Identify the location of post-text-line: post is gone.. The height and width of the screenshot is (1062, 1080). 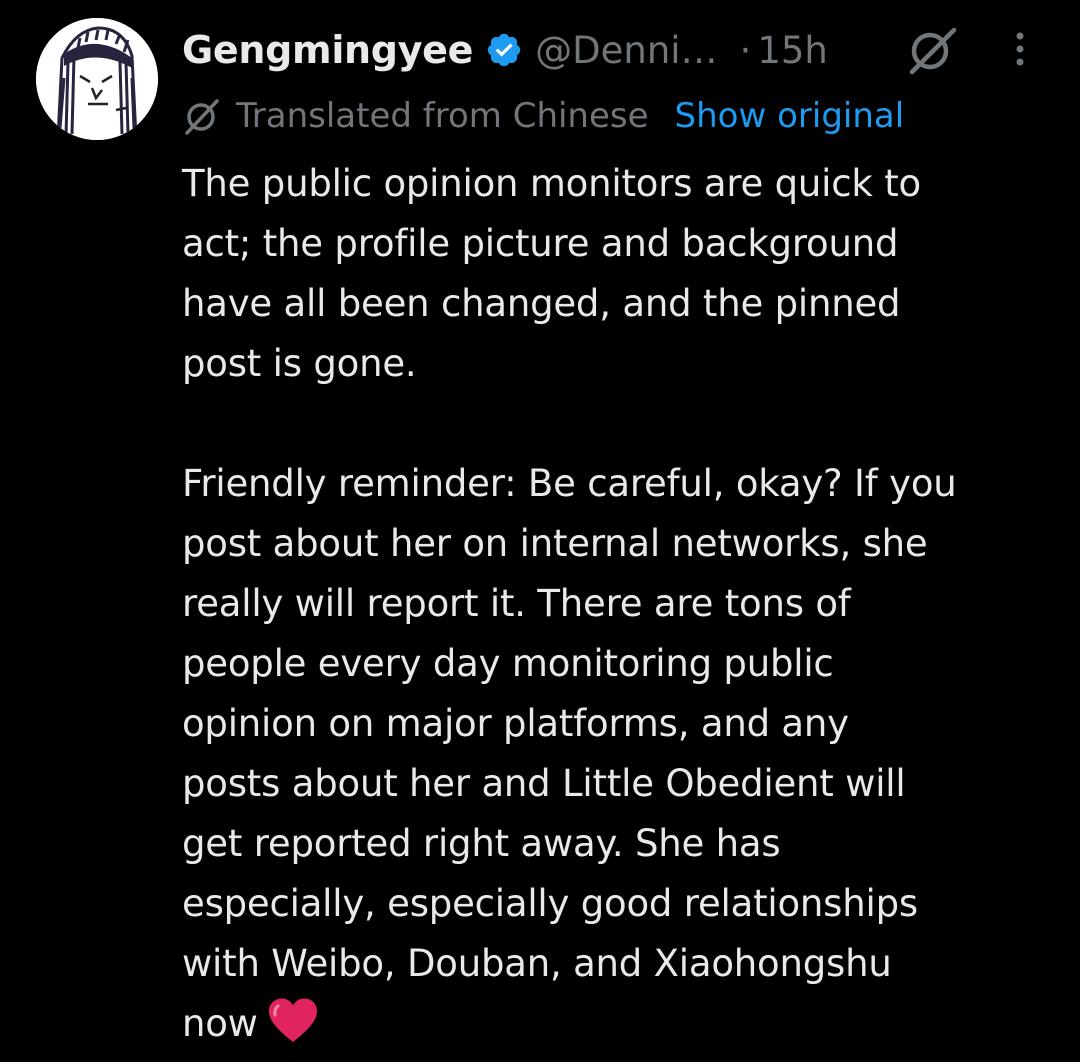
(299, 363).